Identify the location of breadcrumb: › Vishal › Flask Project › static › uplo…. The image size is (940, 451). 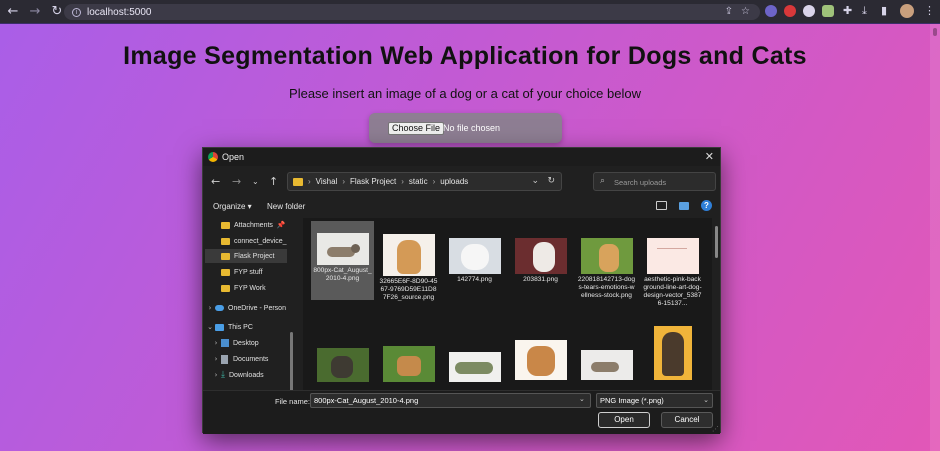
(424, 181).